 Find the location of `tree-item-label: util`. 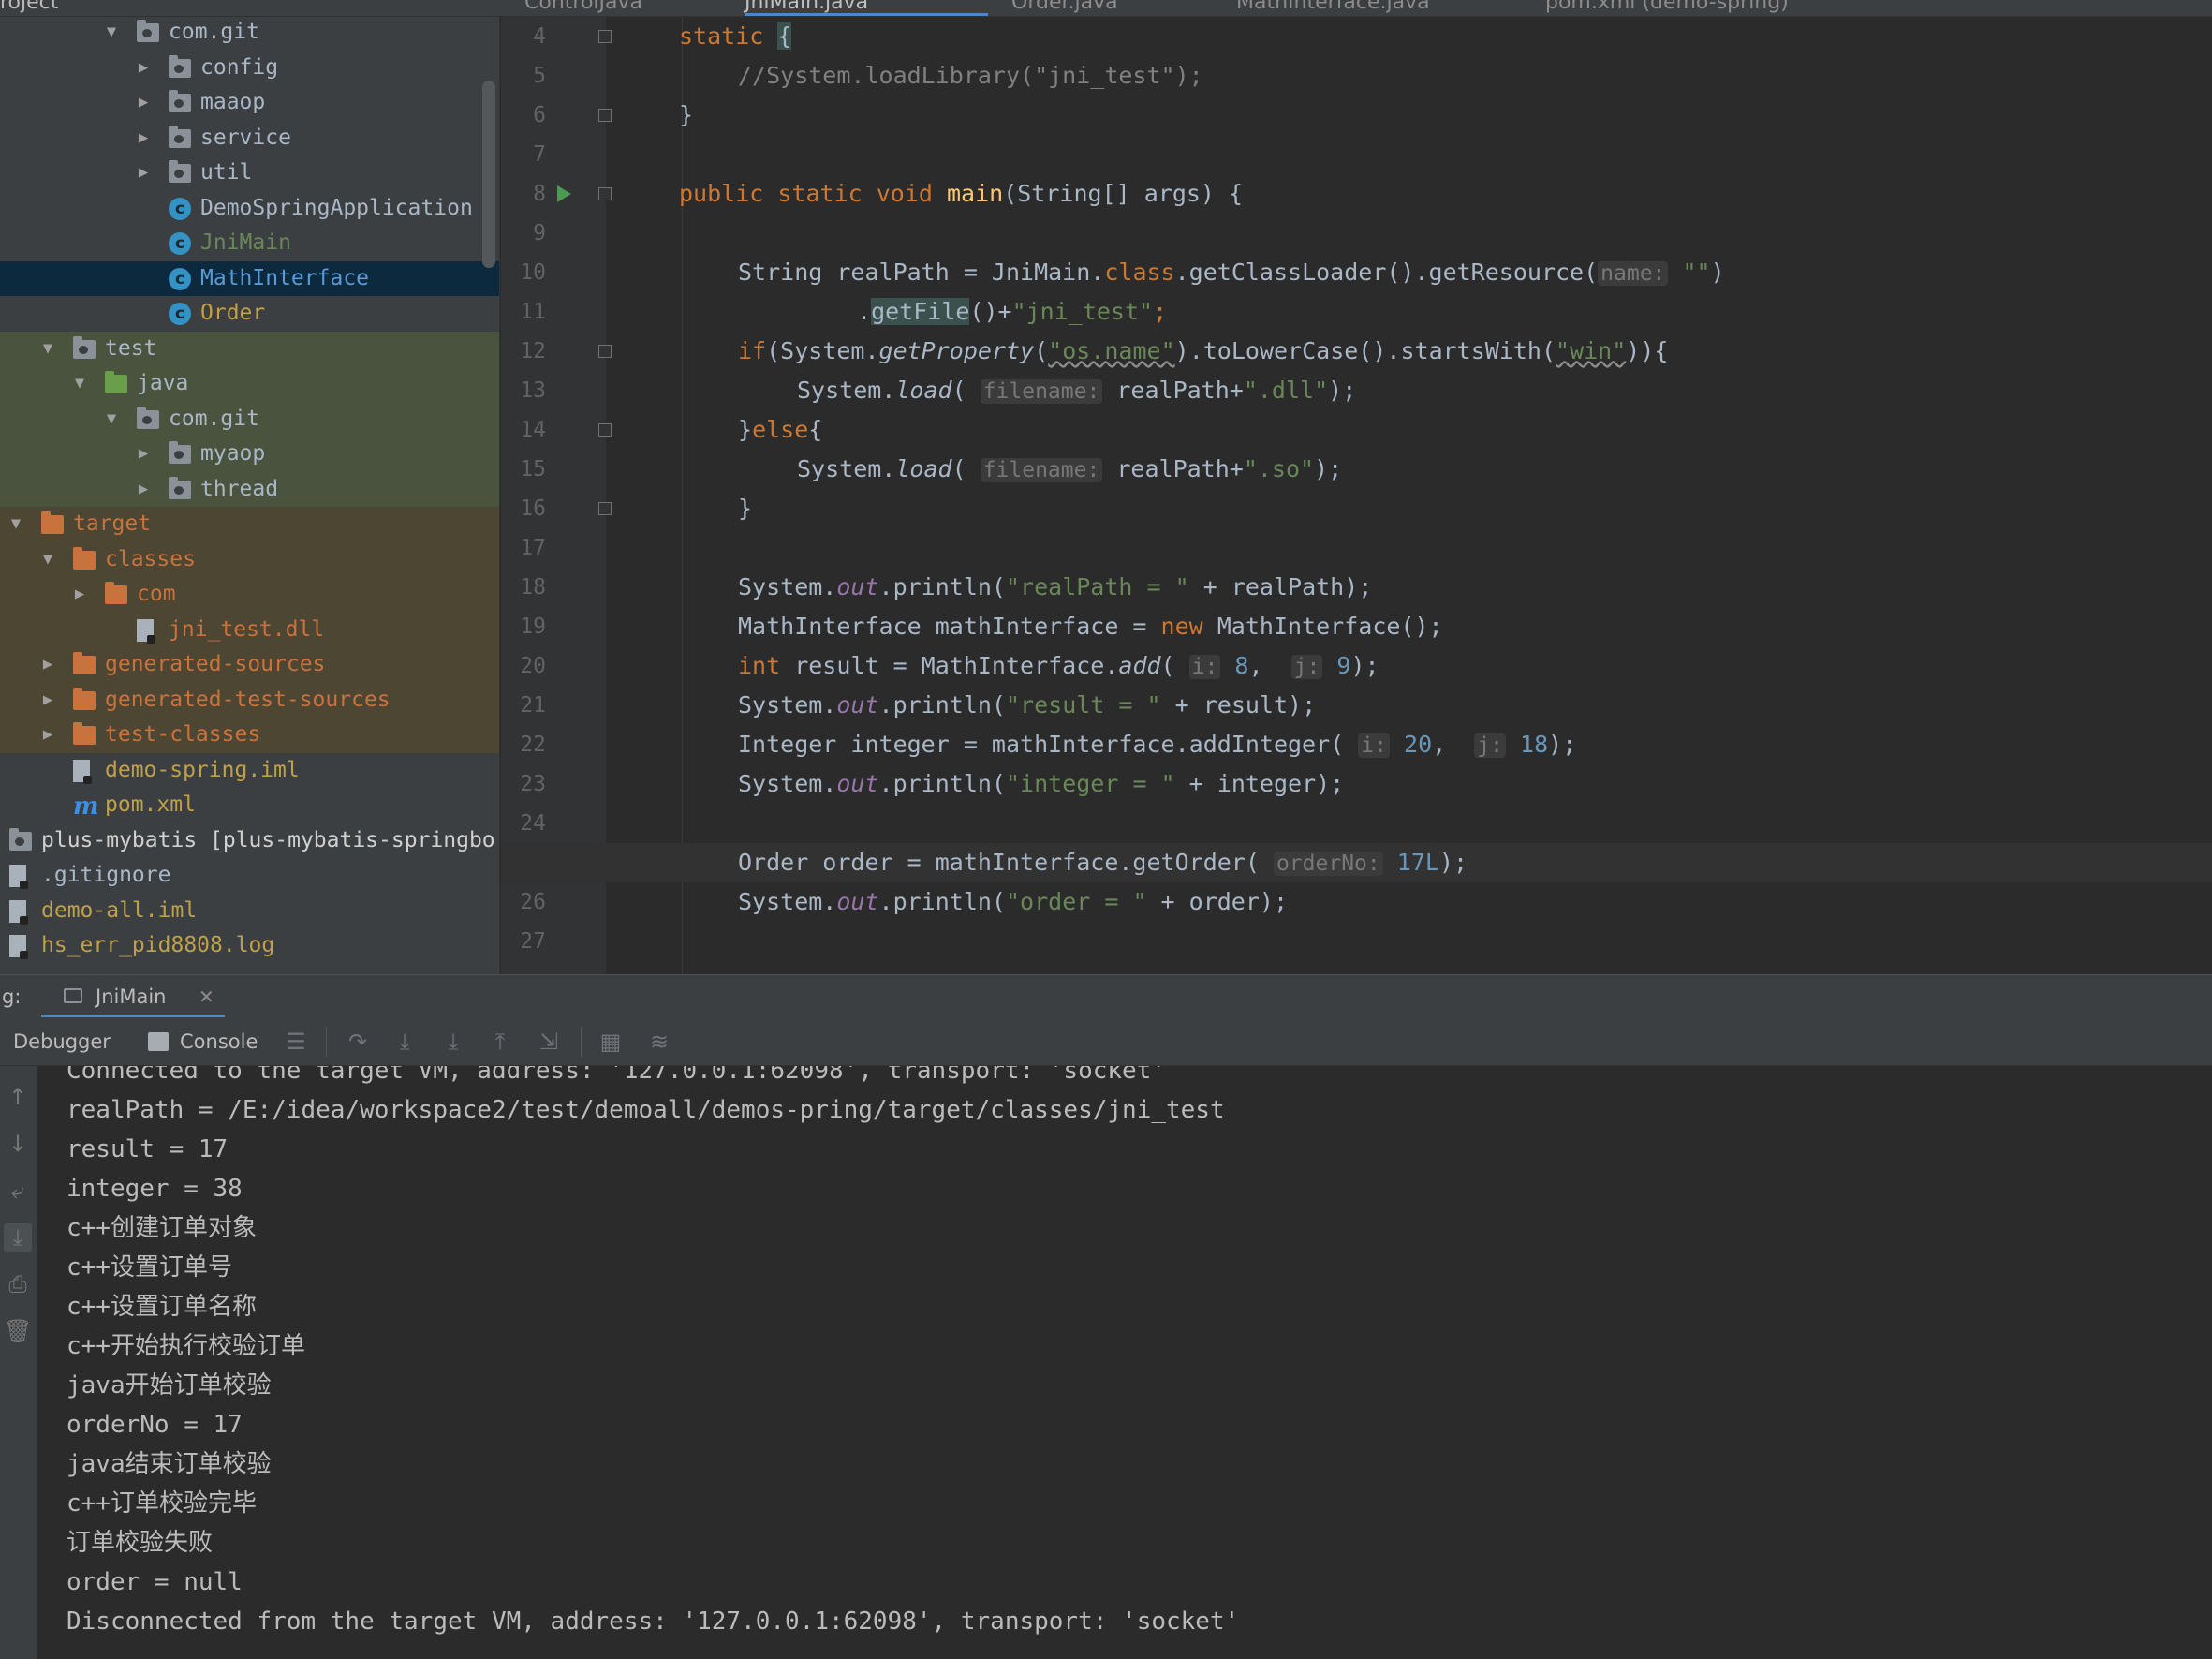

tree-item-label: util is located at coordinates (227, 173).